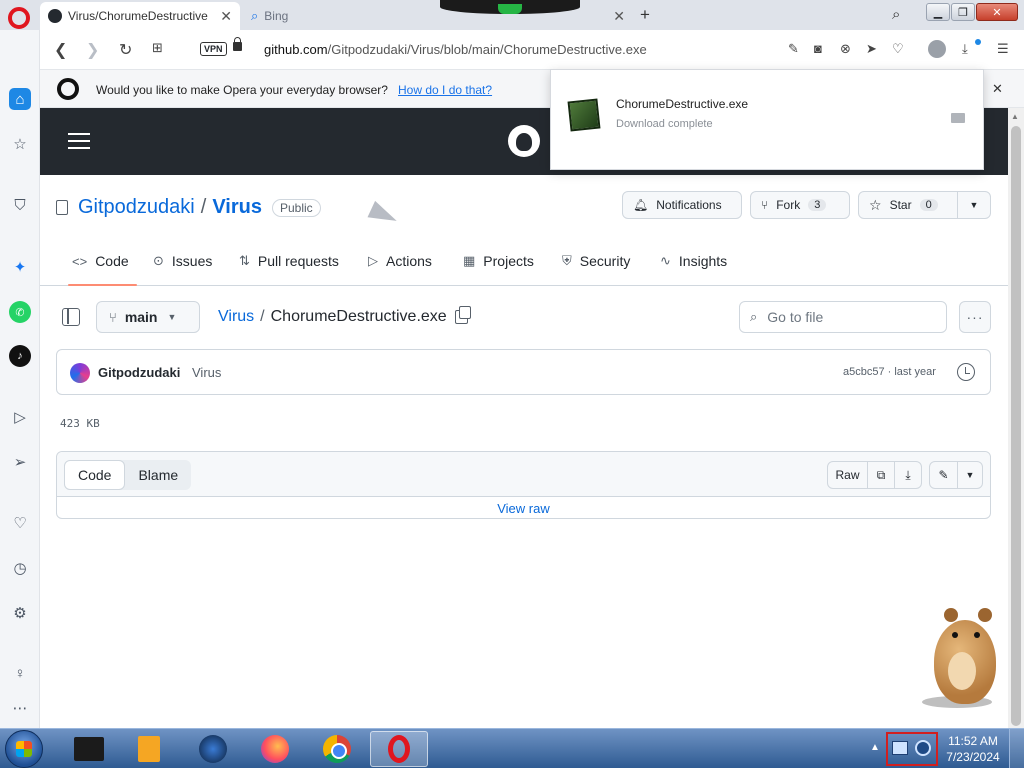 The height and width of the screenshot is (768, 1024). Describe the element at coordinates (908, 475) in the screenshot. I see `download-raw-icon: ⤓` at that location.